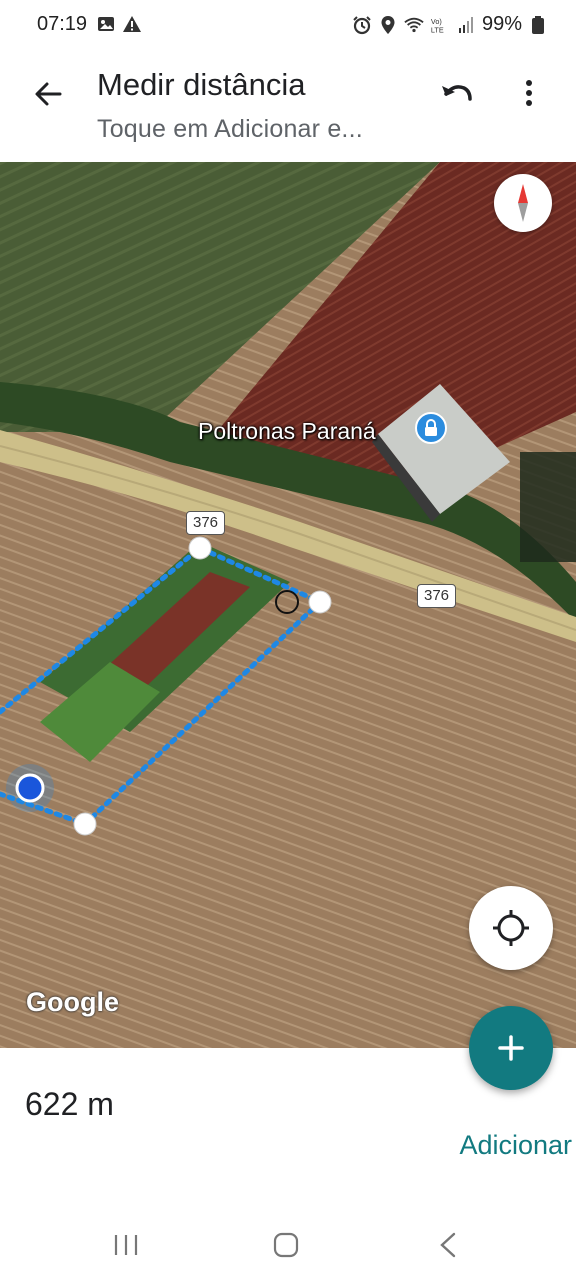 The image size is (576, 1280). Describe the element at coordinates (106, 24) in the screenshot. I see `image-icon` at that location.